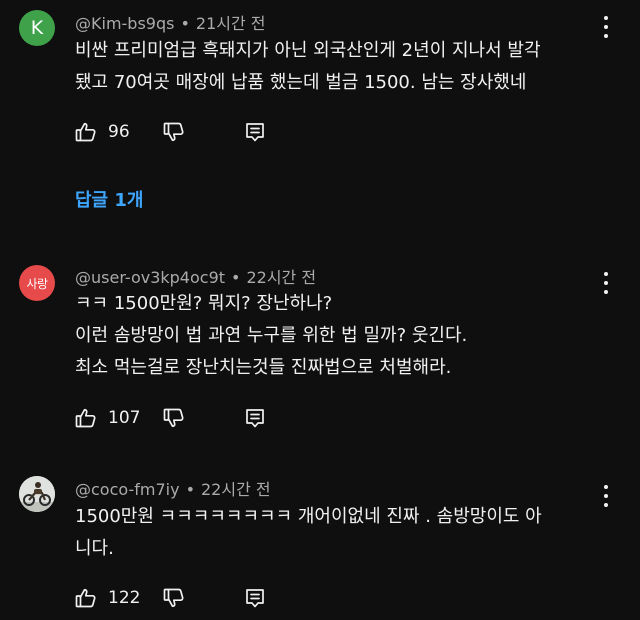 This screenshot has width=640, height=620. Describe the element at coordinates (204, 303) in the screenshot. I see `comment-line: ㅋㅋ 1500만원? 뭐지? 장난하나?` at that location.